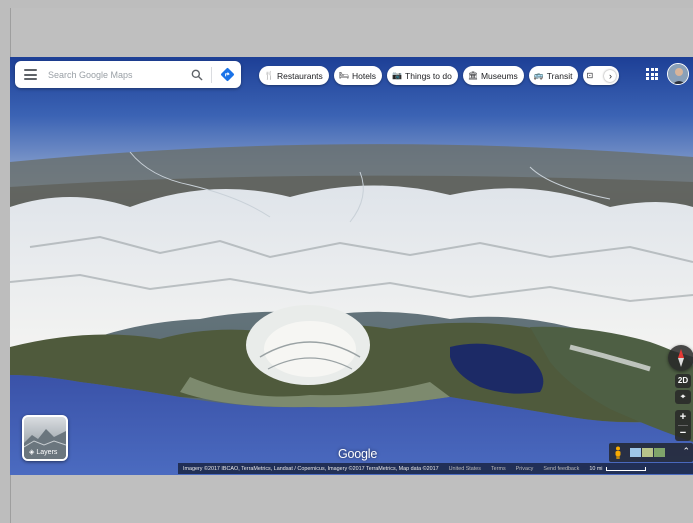 The width and height of the screenshot is (693, 523). What do you see at coordinates (683, 433) in the screenshot?
I see `zoom-out-button: −` at bounding box center [683, 433].